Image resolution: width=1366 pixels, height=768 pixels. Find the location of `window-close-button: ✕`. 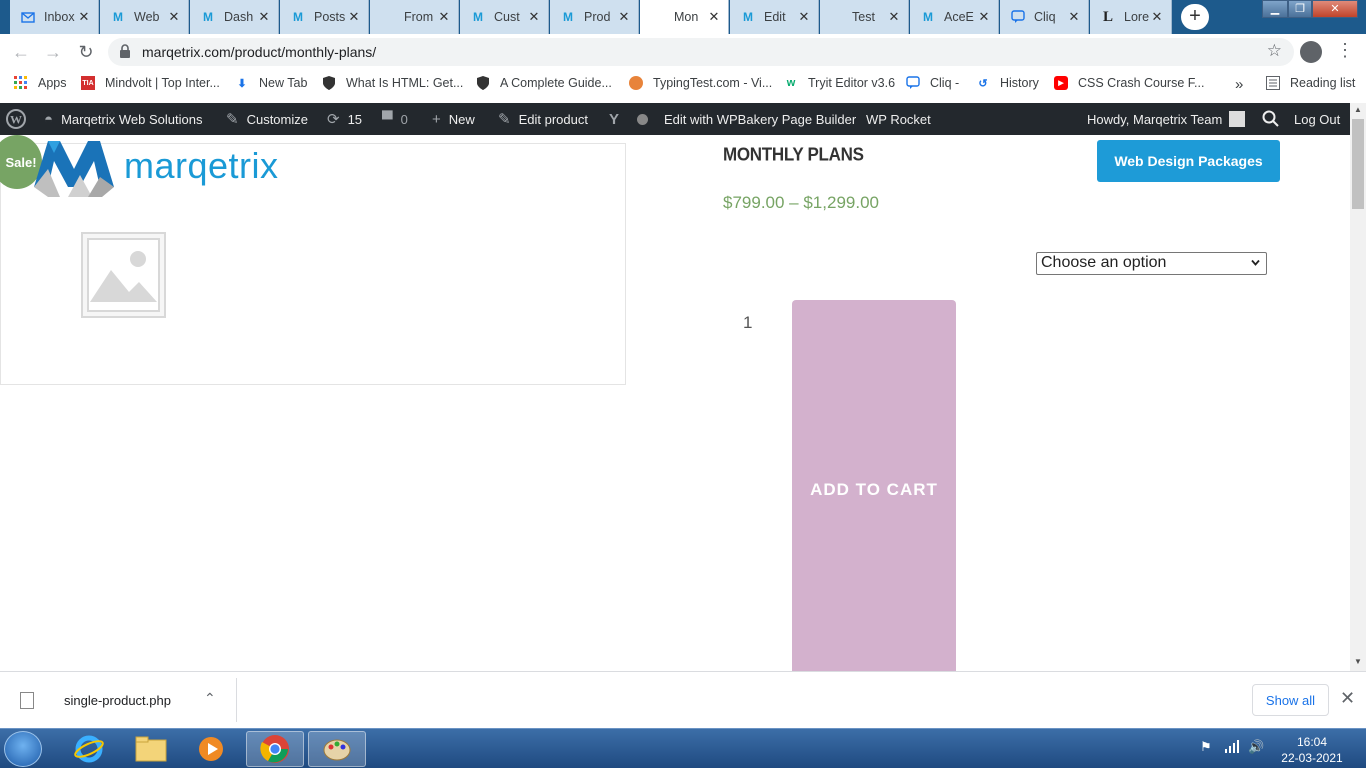

window-close-button: ✕ is located at coordinates (1335, 9).